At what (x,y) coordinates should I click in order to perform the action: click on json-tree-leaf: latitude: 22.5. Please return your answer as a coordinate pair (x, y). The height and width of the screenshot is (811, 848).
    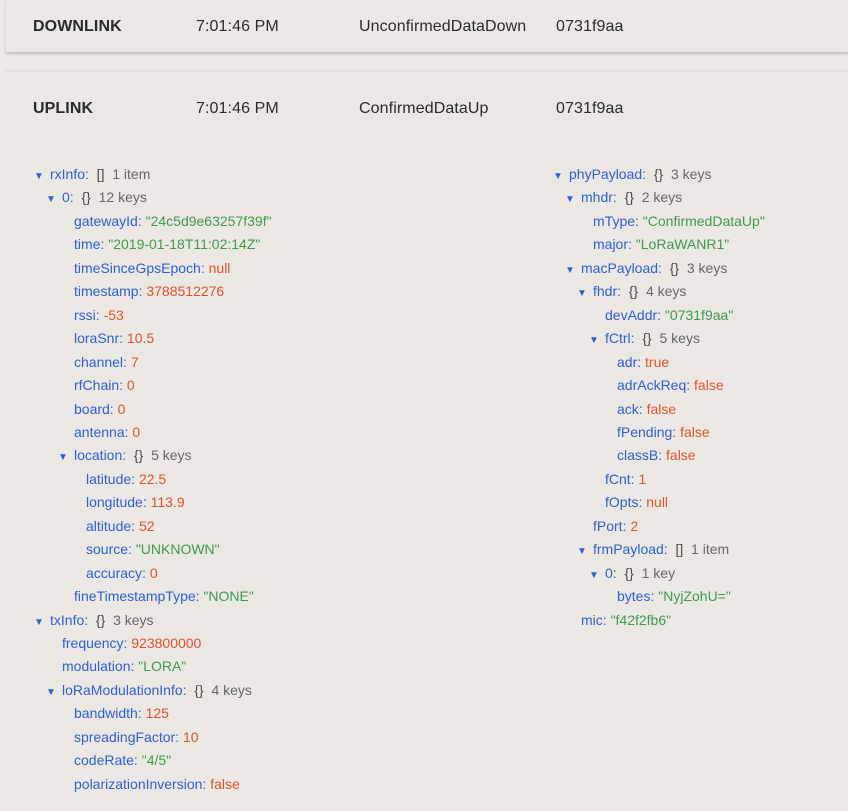
    Looking at the image, I should click on (118, 479).